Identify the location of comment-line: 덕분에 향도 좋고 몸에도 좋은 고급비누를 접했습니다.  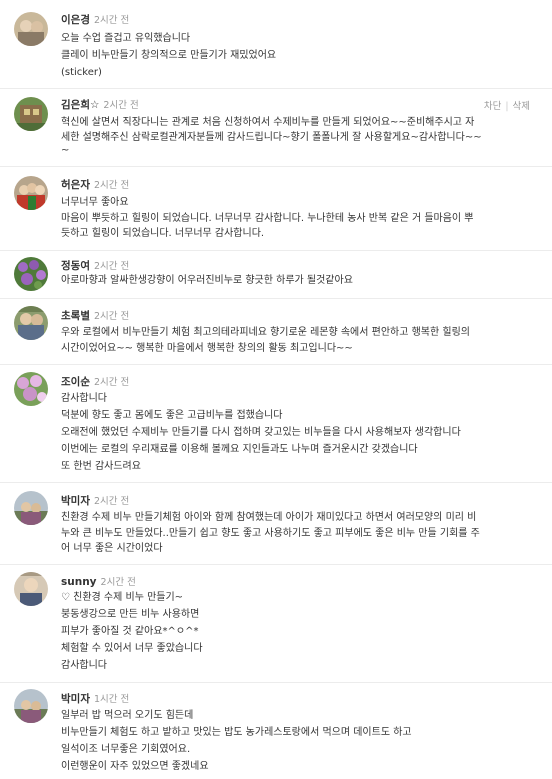
(172, 415).